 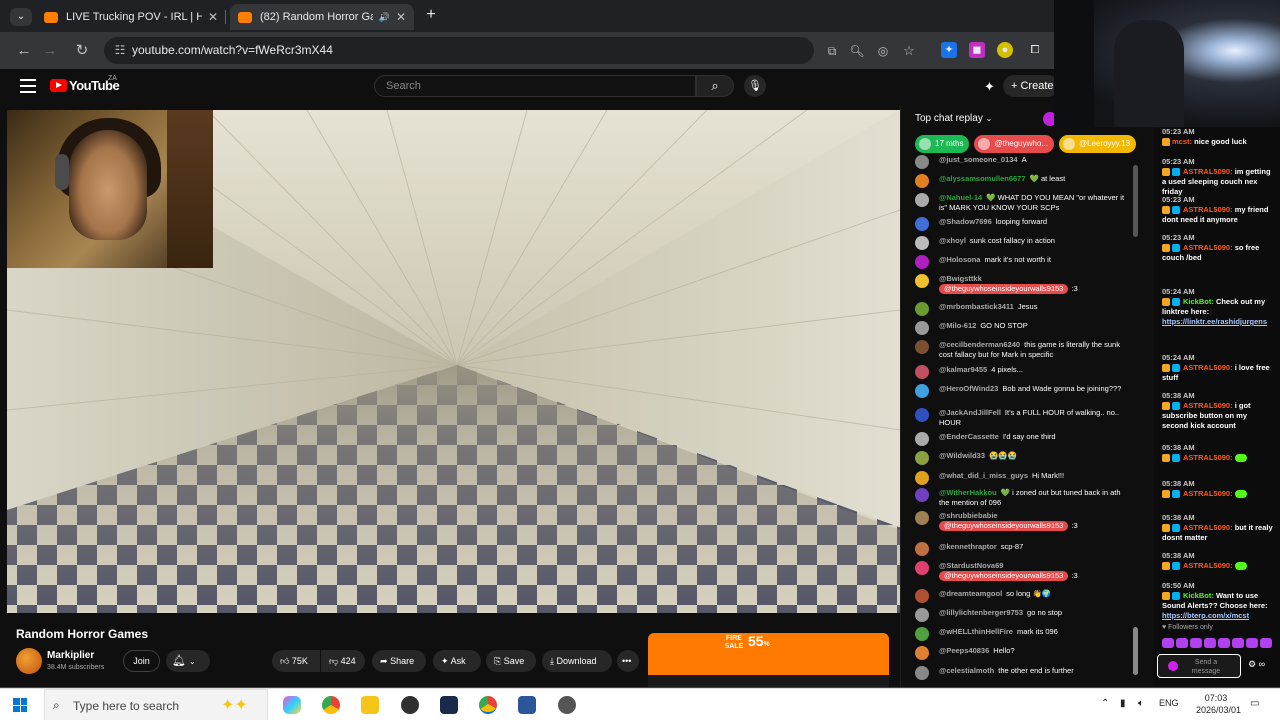 I want to click on kick-emote-row, so click(x=1218, y=644).